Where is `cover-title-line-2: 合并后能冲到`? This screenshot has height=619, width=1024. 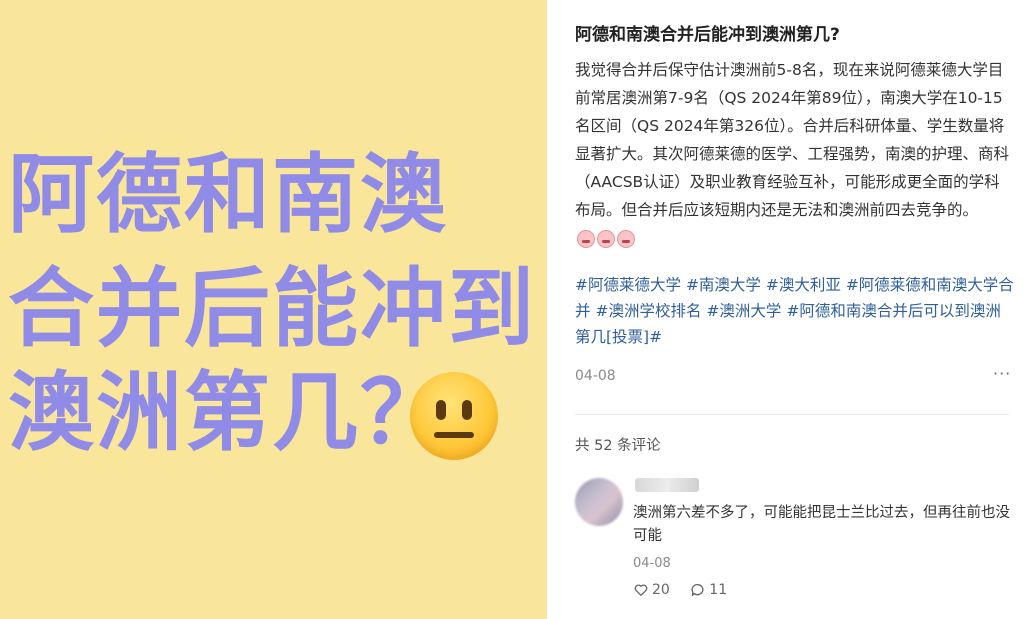 cover-title-line-2: 合并后能冲到 is located at coordinates (272, 309).